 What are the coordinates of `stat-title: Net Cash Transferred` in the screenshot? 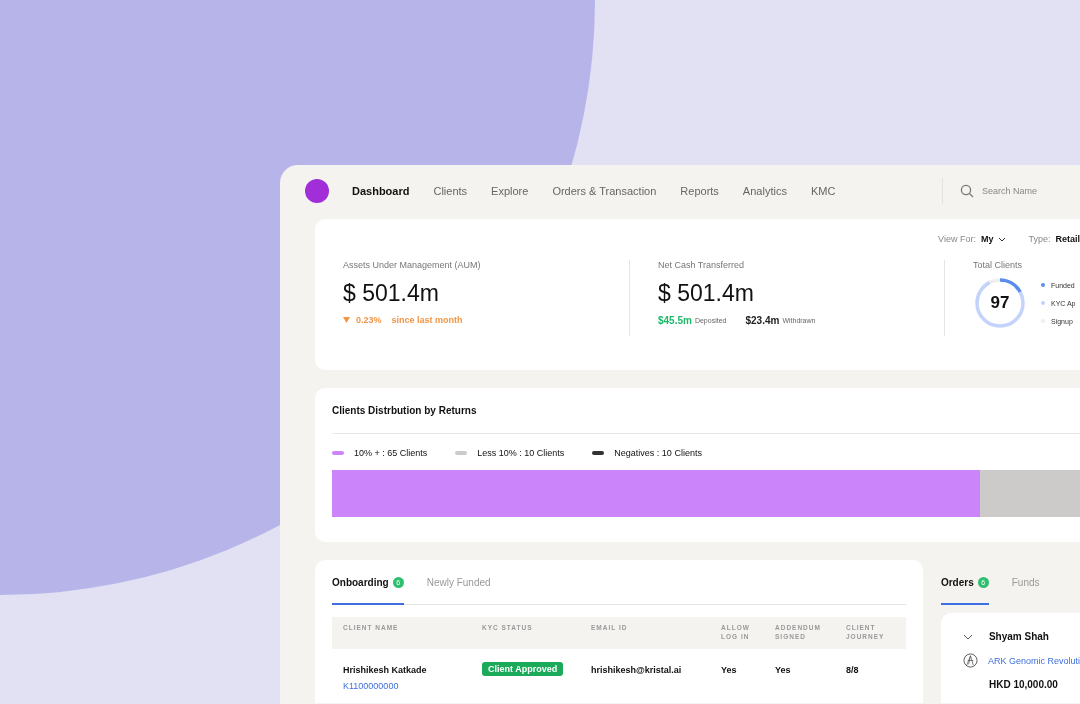 It's located at (702, 265).